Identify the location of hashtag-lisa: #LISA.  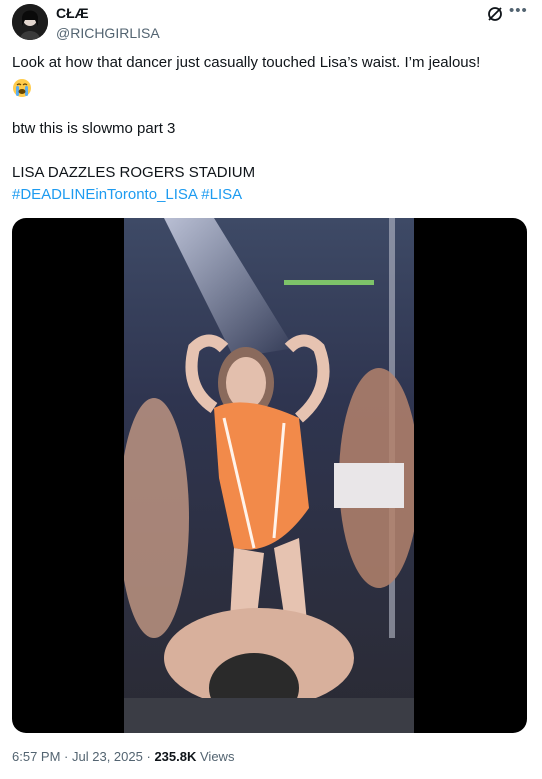
(221, 194).